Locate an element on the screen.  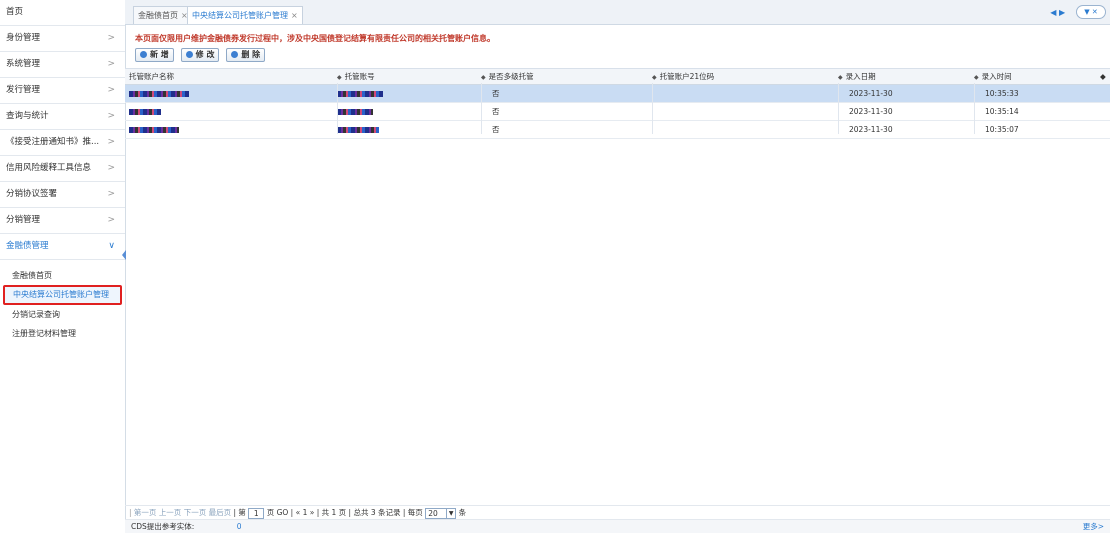
sidebar-item-issuance: 发行管理 > is located at coordinates (62, 91).